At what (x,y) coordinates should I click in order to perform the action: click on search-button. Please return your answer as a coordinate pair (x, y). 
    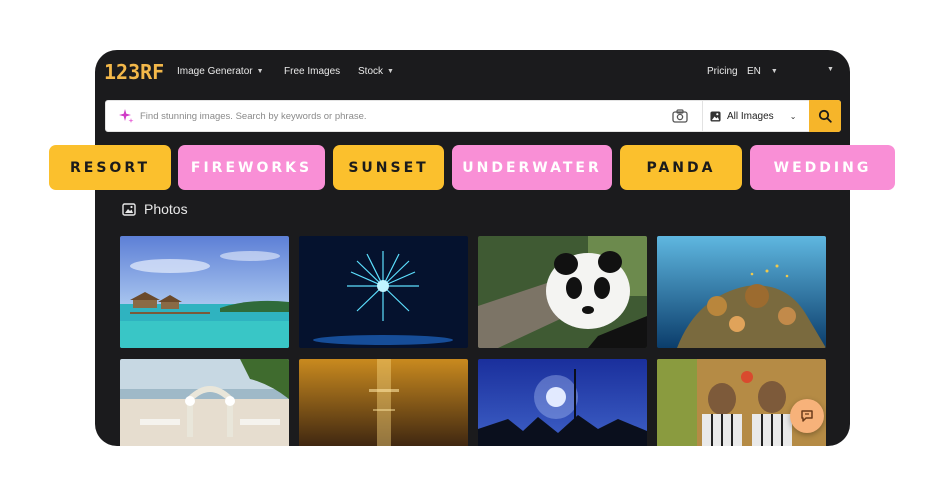
    Looking at the image, I should click on (825, 116).